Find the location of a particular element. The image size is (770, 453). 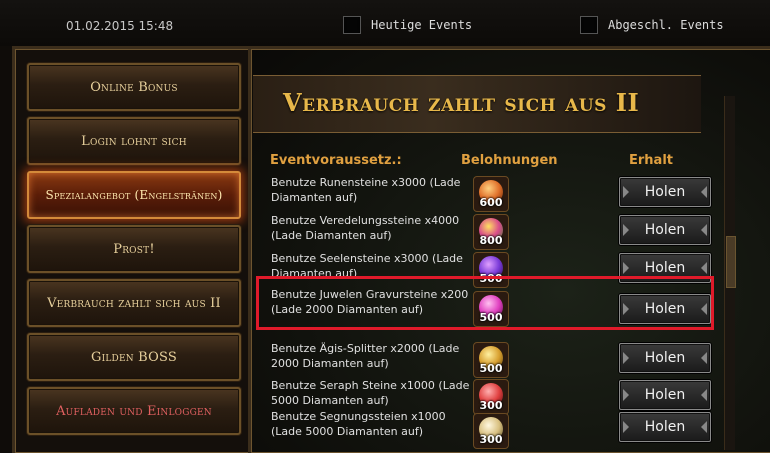

reward-item: 800 is located at coordinates (491, 232).